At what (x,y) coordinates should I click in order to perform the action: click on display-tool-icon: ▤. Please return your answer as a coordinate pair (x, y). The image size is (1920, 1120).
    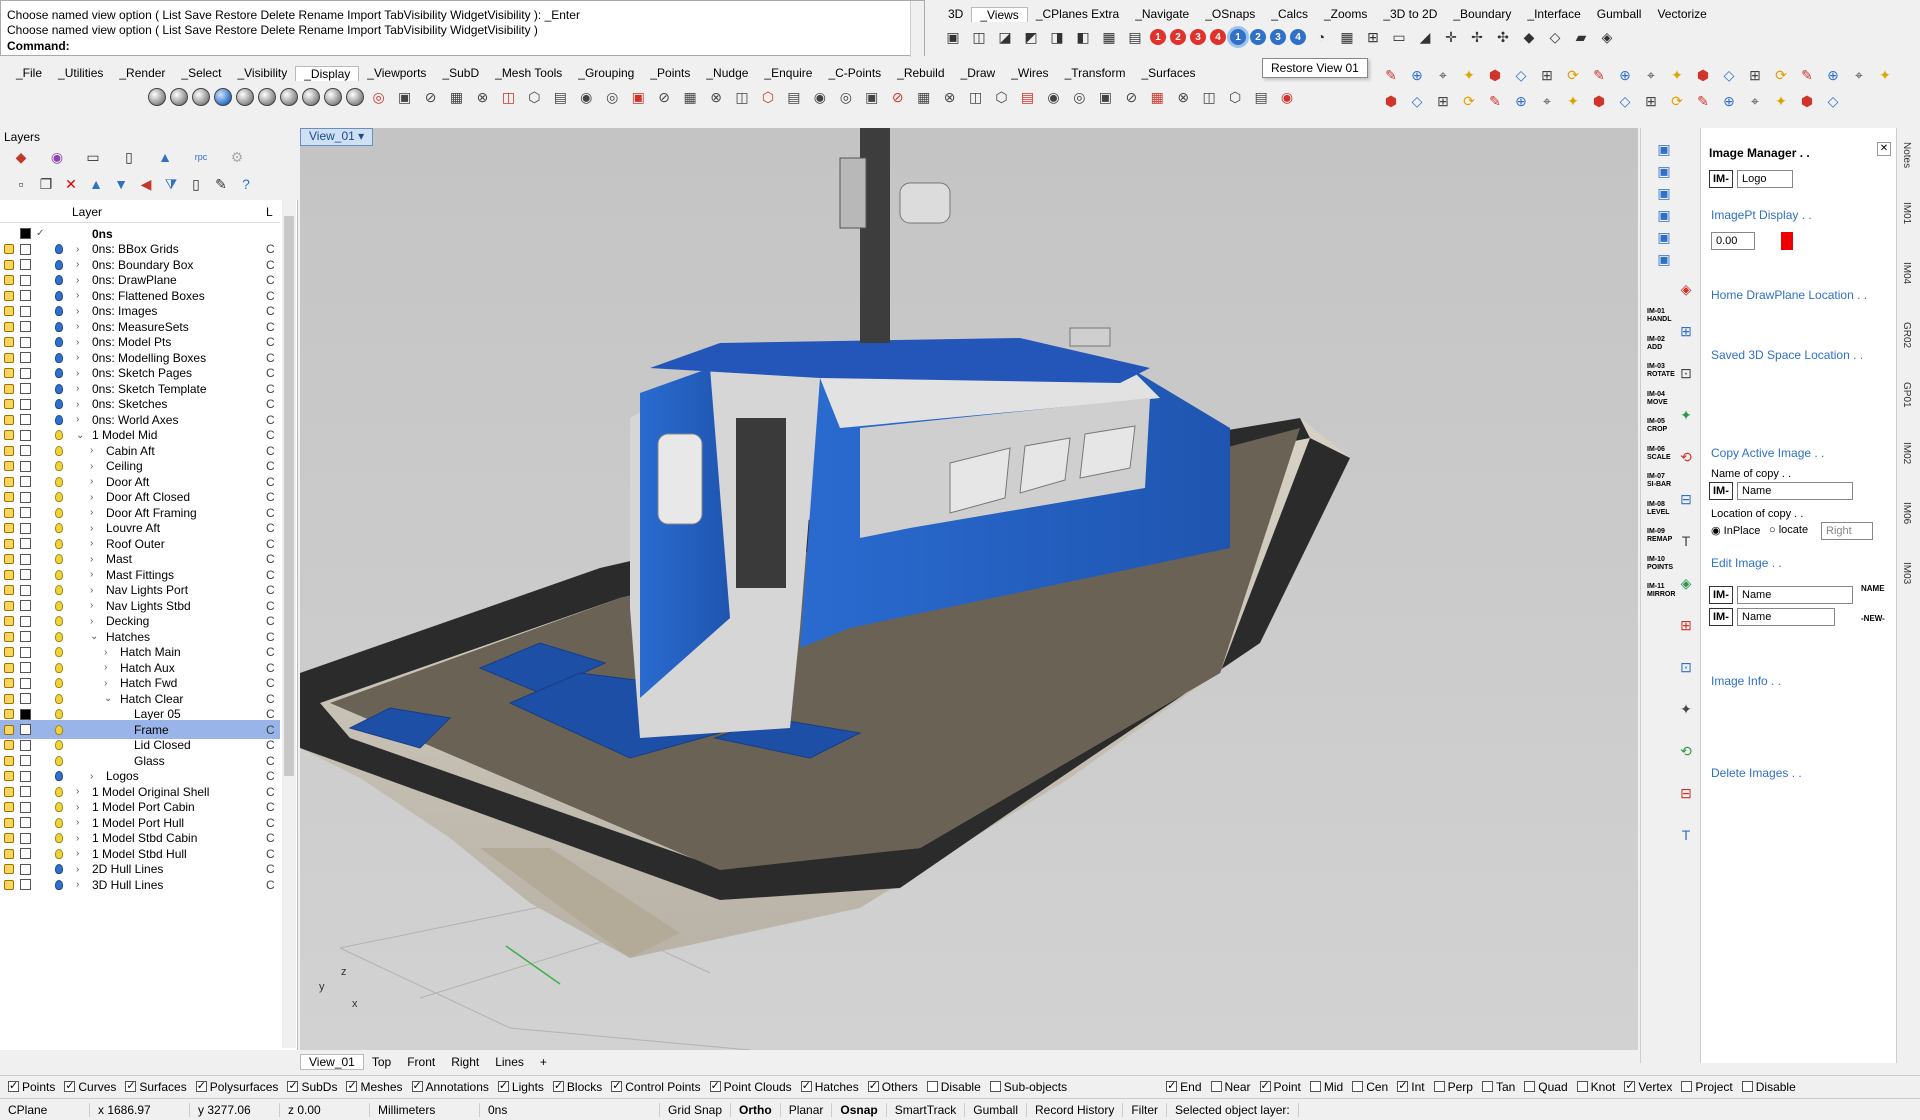
    Looking at the image, I should click on (794, 97).